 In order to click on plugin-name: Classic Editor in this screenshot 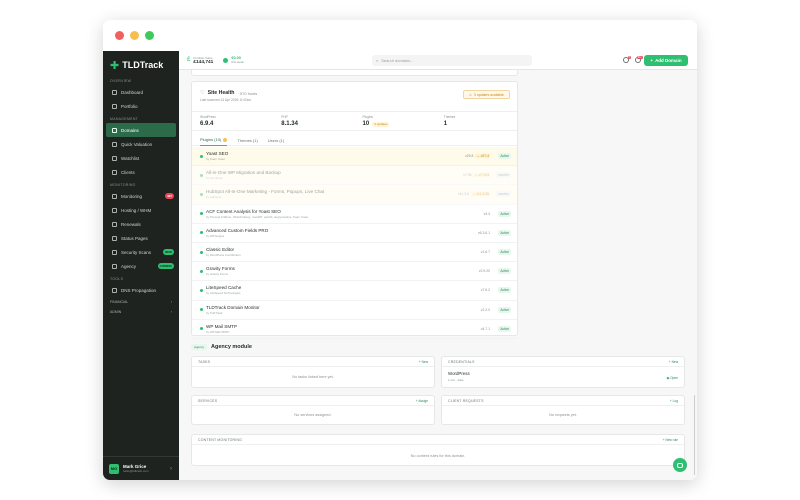, I will do `click(220, 250)`.